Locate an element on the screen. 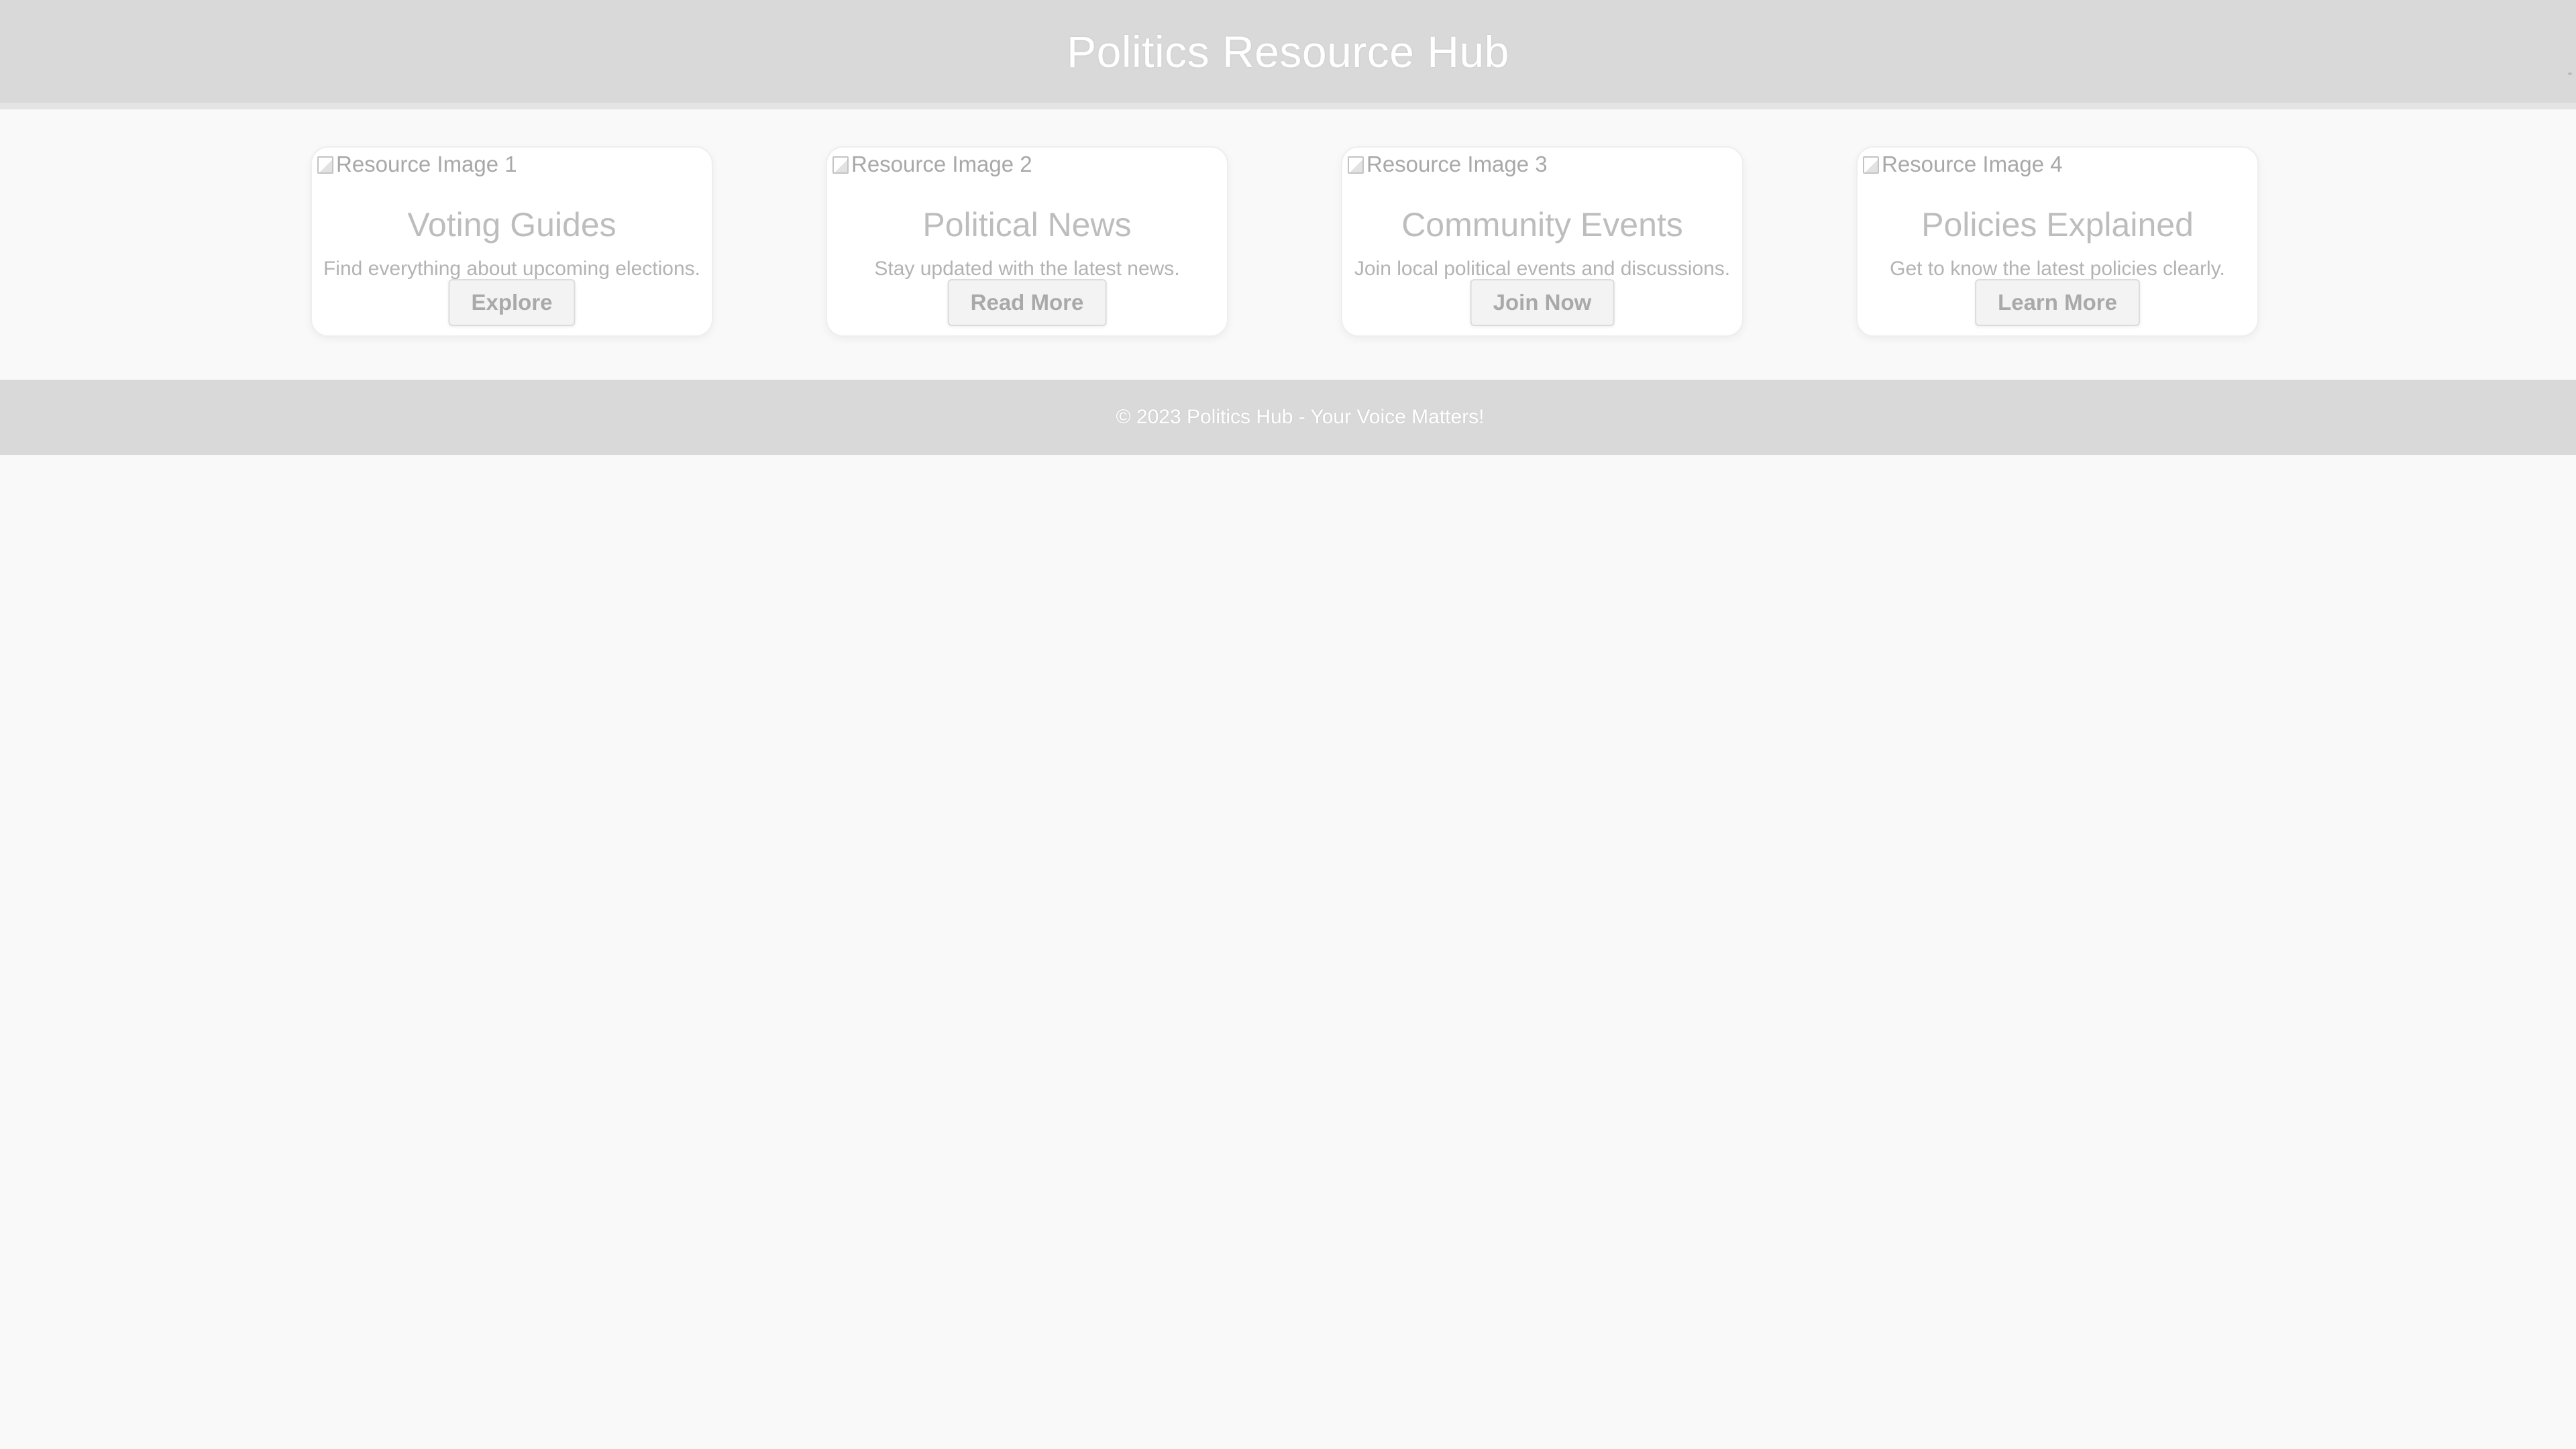 The height and width of the screenshot is (1449, 2576). header-edge-mark is located at coordinates (2570, 73).